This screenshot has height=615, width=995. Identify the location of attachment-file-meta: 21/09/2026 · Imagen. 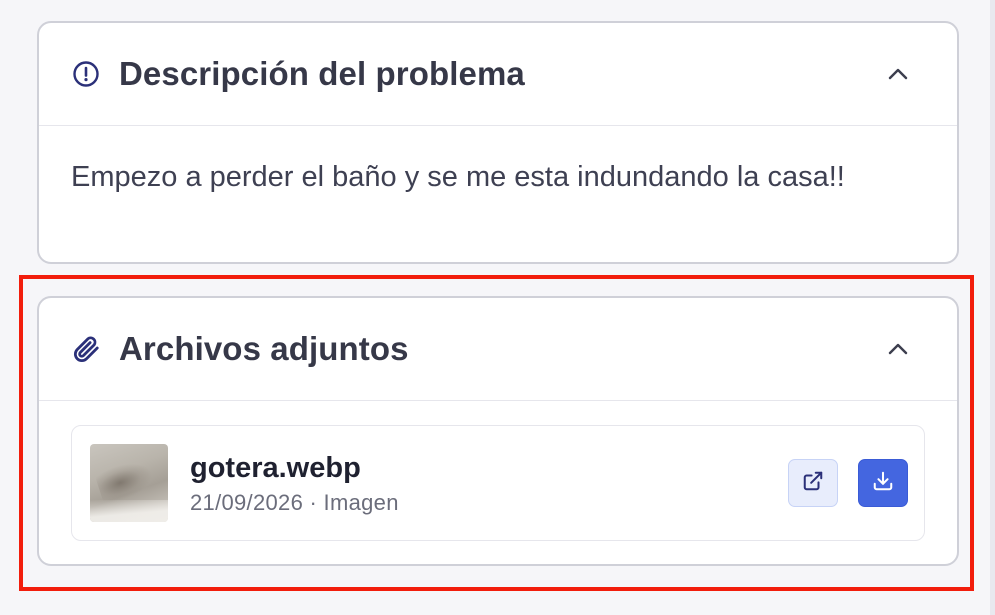
(294, 502).